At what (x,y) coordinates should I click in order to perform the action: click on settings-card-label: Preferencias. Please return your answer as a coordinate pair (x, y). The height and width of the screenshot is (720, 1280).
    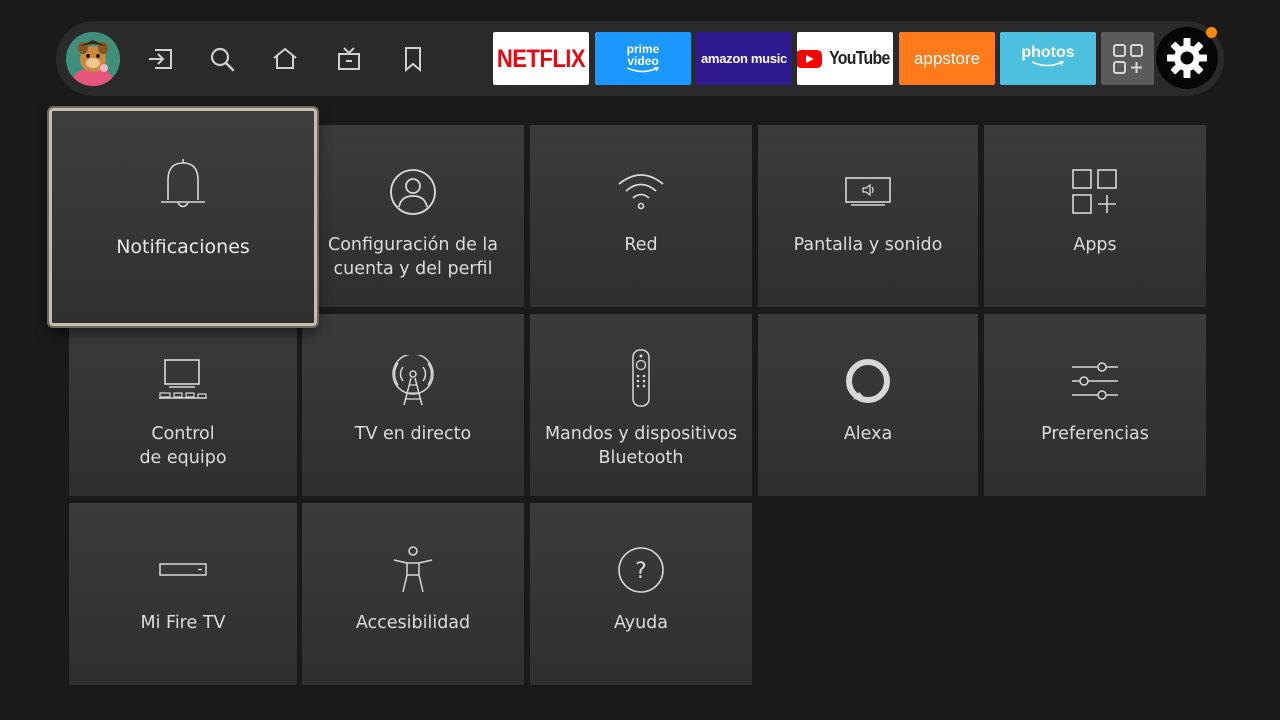
    Looking at the image, I should click on (1095, 434).